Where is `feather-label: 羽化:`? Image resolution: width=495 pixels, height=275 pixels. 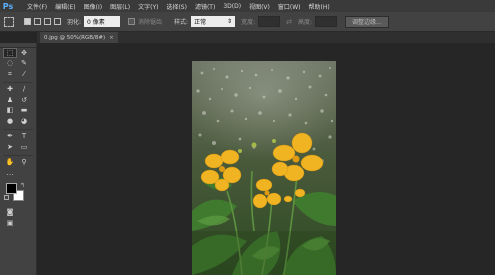 feather-label: 羽化: is located at coordinates (74, 22).